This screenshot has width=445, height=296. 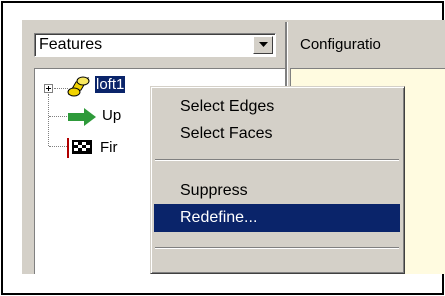 What do you see at coordinates (78, 86) in the screenshot?
I see `loft-icon` at bounding box center [78, 86].